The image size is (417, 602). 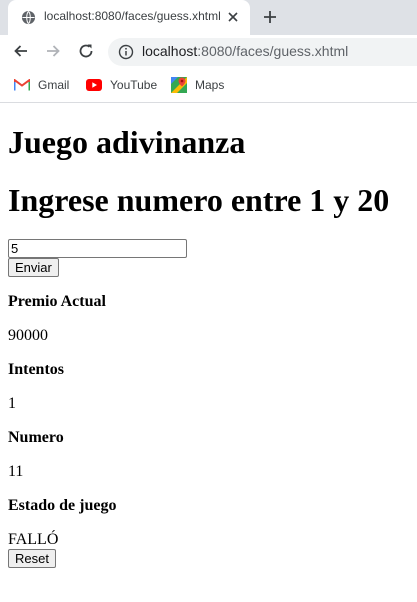 I want to click on bookmark-maps: Maps, so click(x=197, y=85).